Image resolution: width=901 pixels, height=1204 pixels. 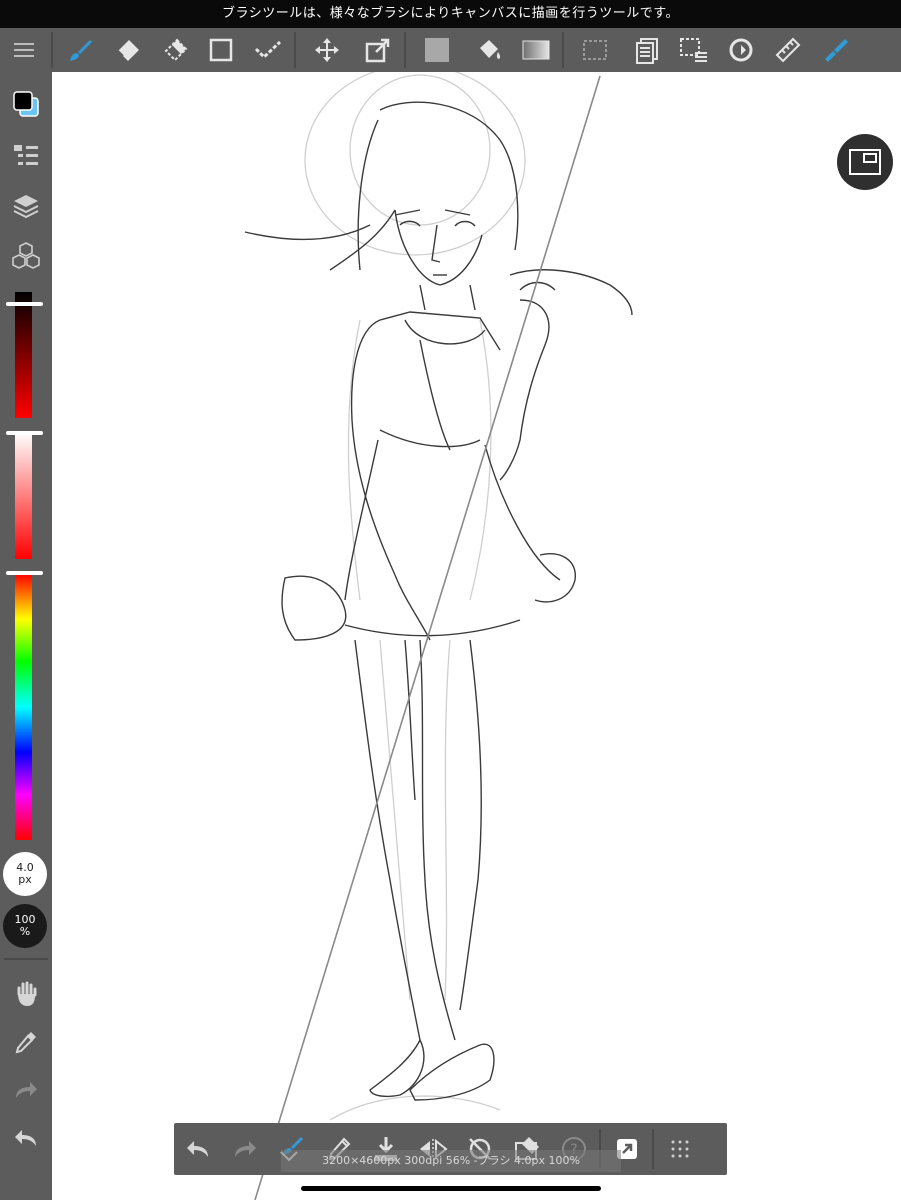 I want to click on hand-icon, so click(x=27, y=993).